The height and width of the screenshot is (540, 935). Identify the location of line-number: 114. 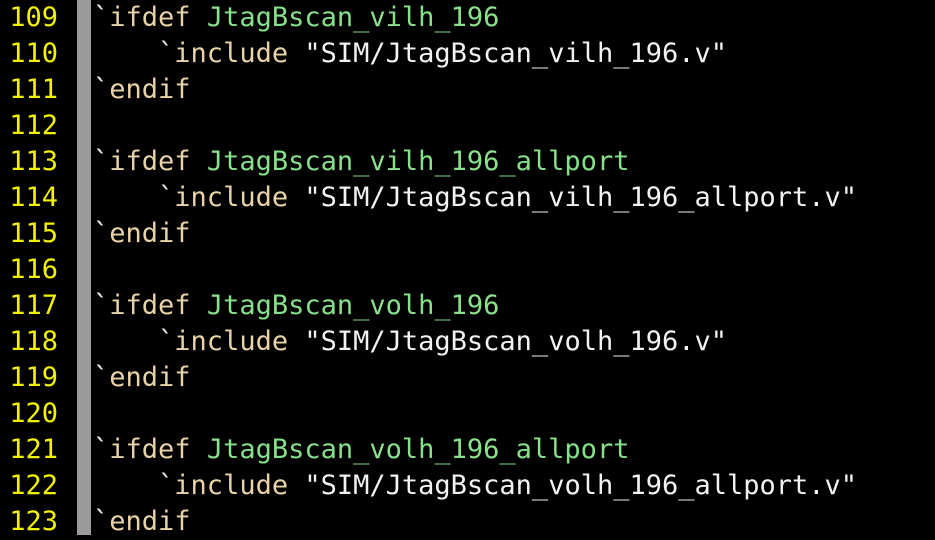
(33, 197).